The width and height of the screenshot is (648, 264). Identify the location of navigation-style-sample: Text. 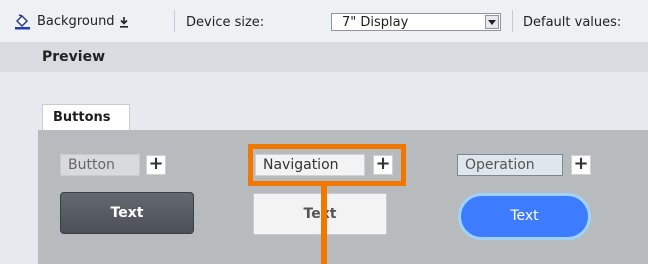
(320, 214).